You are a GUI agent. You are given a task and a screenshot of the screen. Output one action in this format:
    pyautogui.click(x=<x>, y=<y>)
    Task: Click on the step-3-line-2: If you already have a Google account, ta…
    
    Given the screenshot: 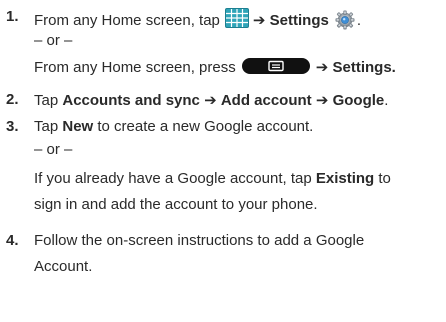 What is the action you would take?
    pyautogui.click(x=212, y=178)
    